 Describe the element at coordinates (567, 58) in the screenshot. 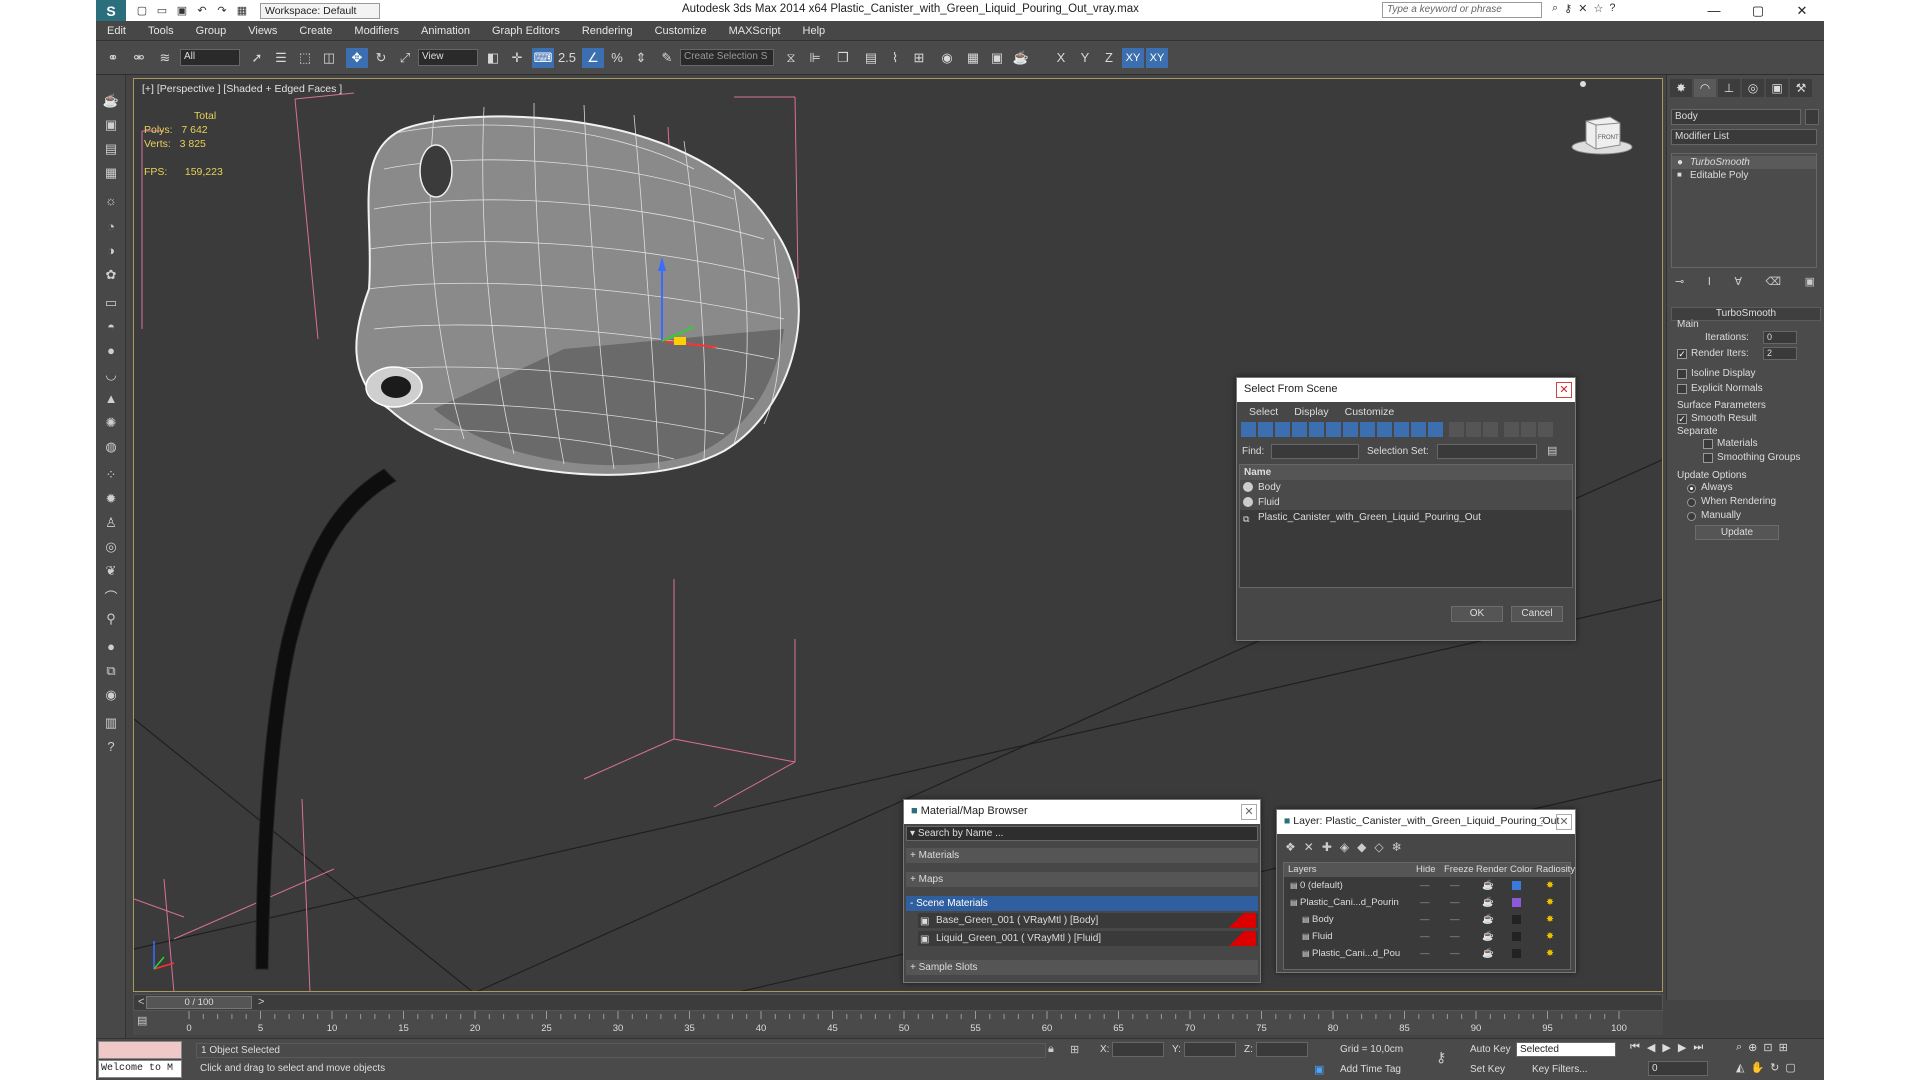

I see `snaps-toggle-icon: 2.5` at that location.